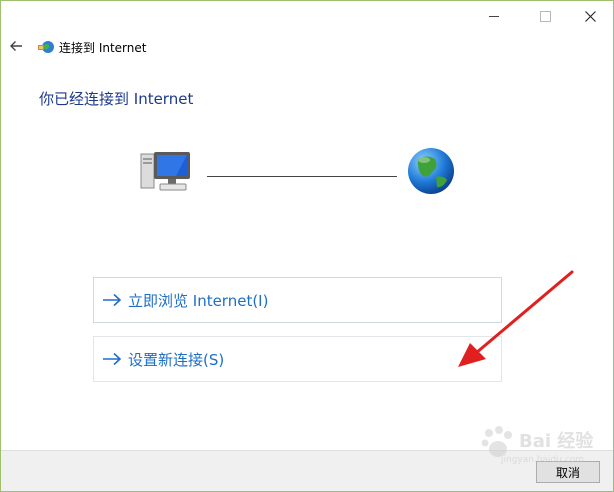  Describe the element at coordinates (103, 48) in the screenshot. I see `nav-title: 连接到 Internet` at that location.